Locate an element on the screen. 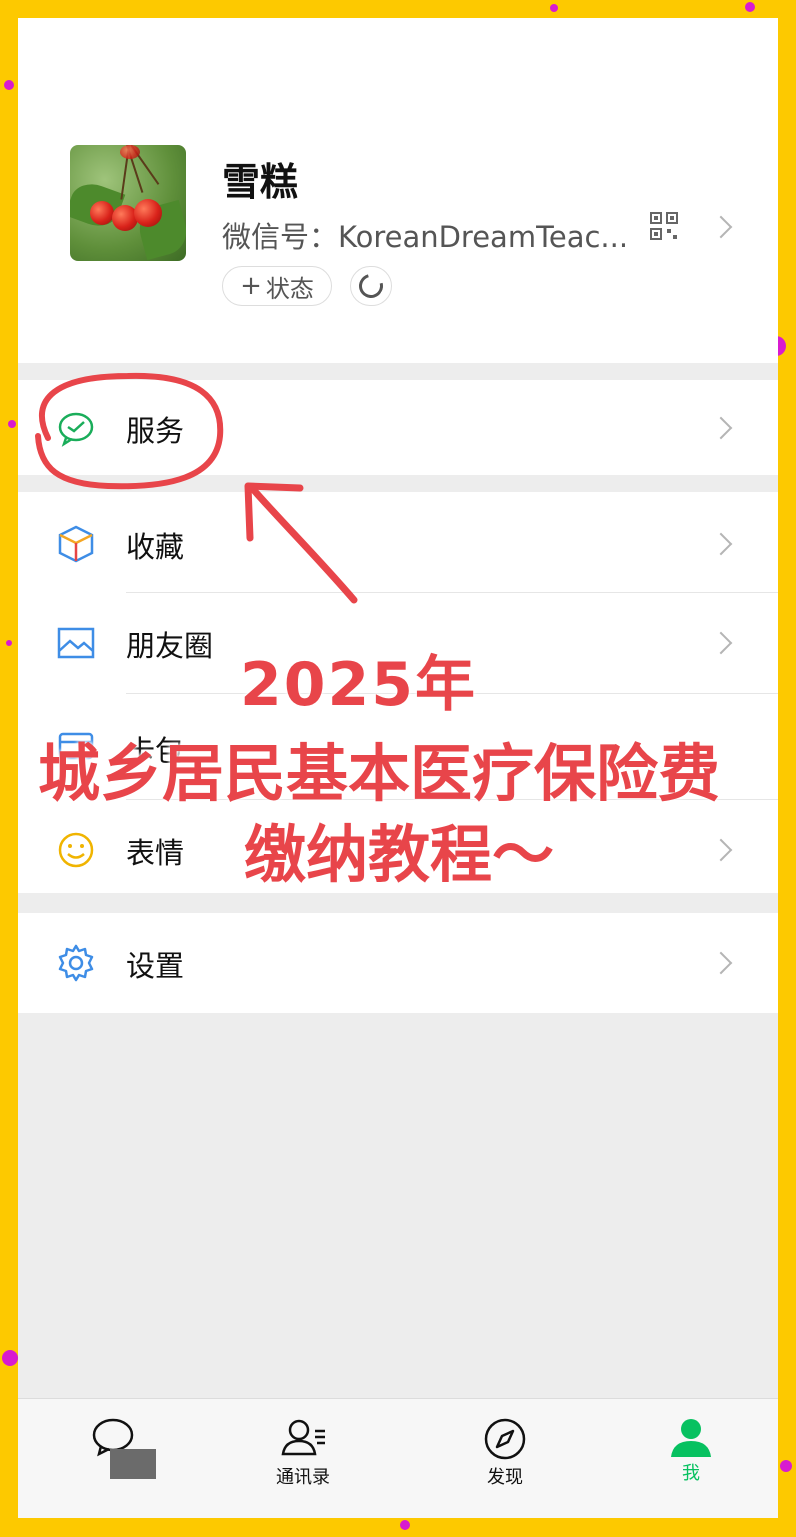 This screenshot has height=1537, width=796. tab-label-me: 我 is located at coordinates (691, 1473).